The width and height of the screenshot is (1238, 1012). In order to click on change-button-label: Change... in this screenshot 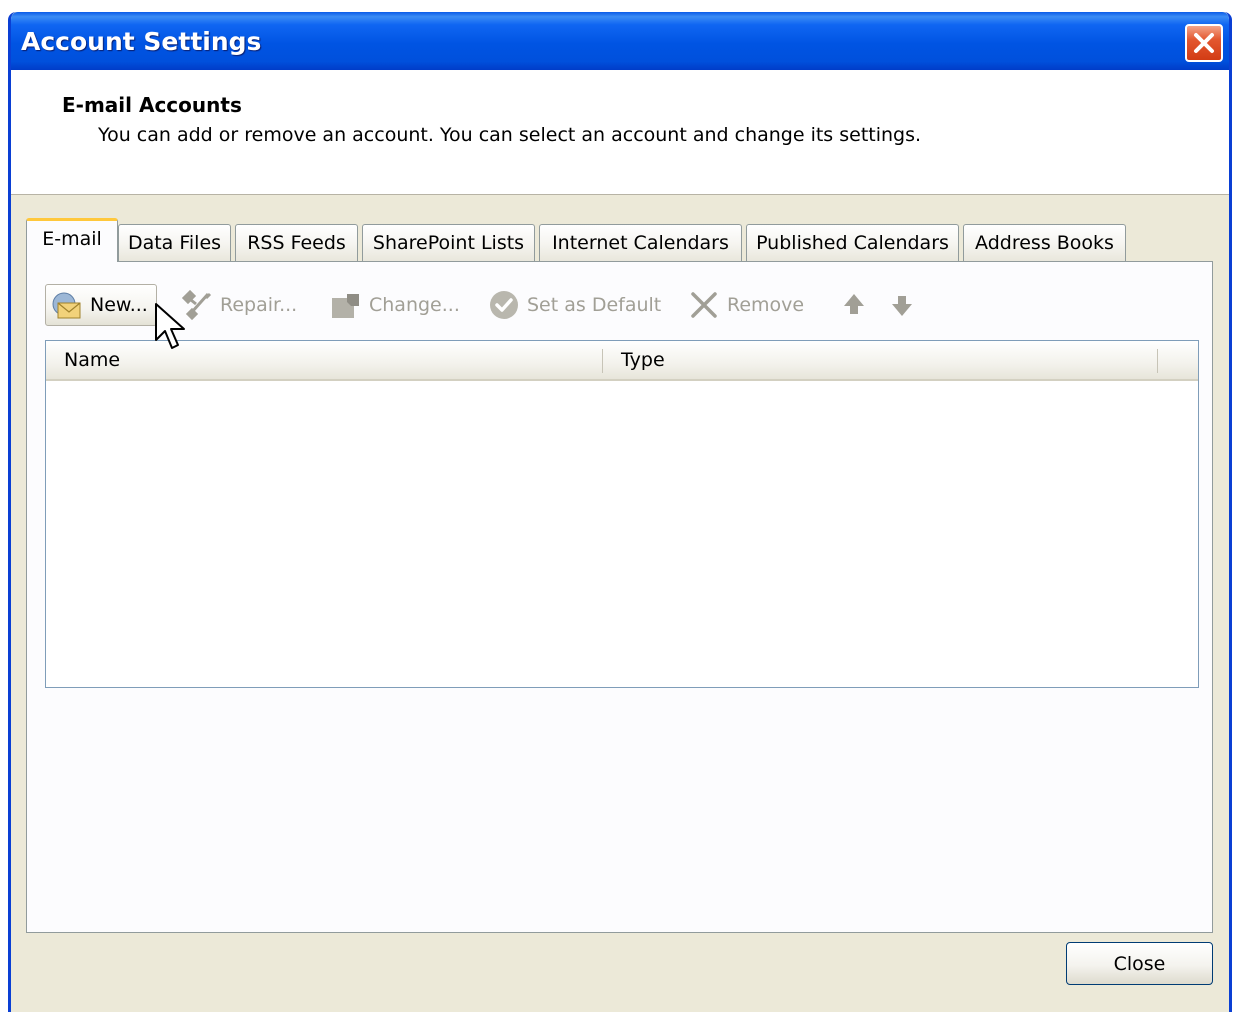, I will do `click(414, 305)`.